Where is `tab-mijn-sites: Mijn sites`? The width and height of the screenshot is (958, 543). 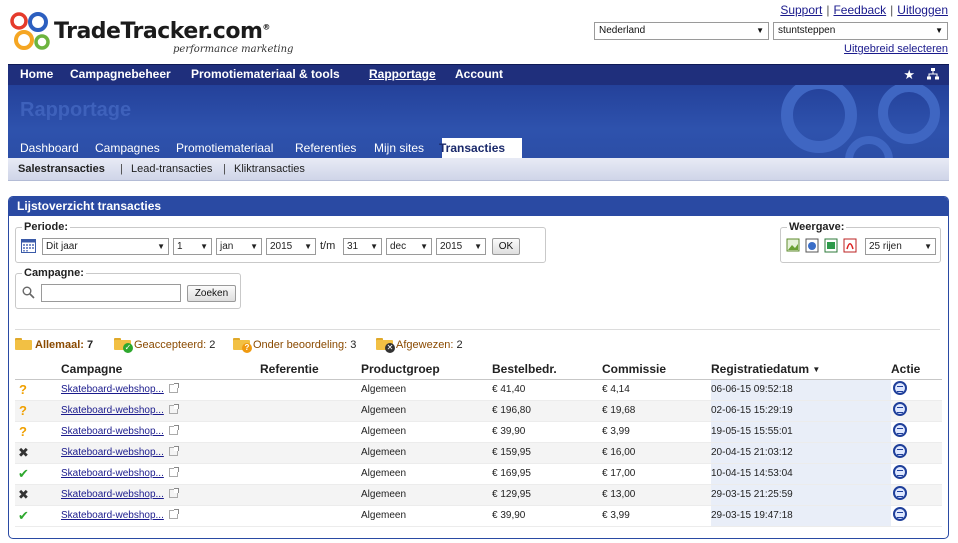 tab-mijn-sites: Mijn sites is located at coordinates (399, 148).